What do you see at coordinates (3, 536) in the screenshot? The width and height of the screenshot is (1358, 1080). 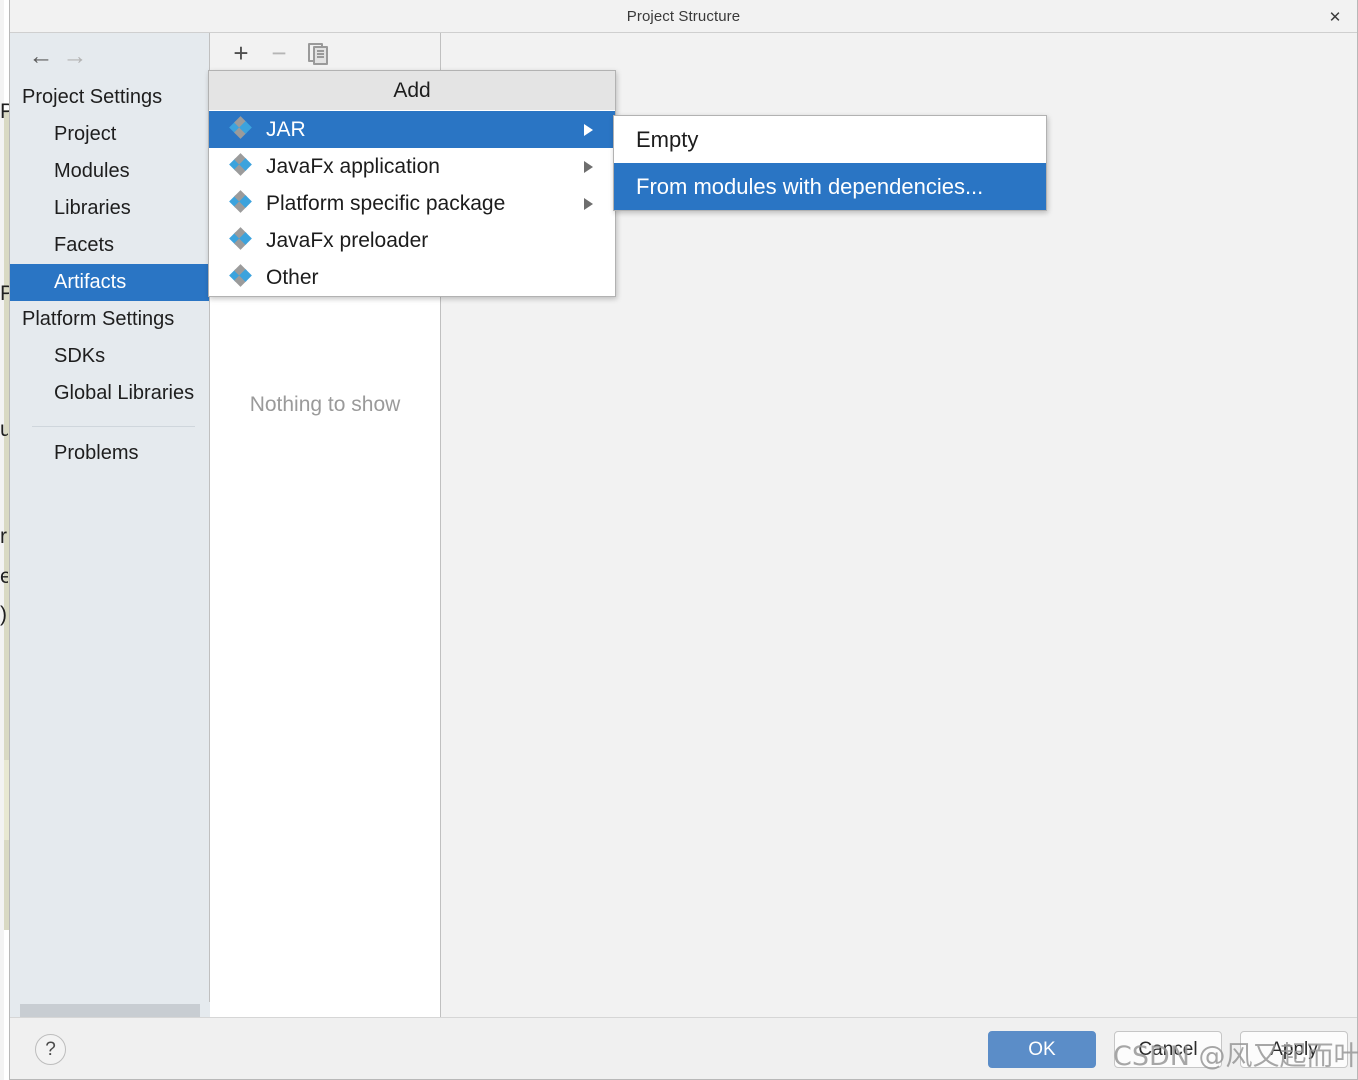 I see `background-glyph-4: r` at bounding box center [3, 536].